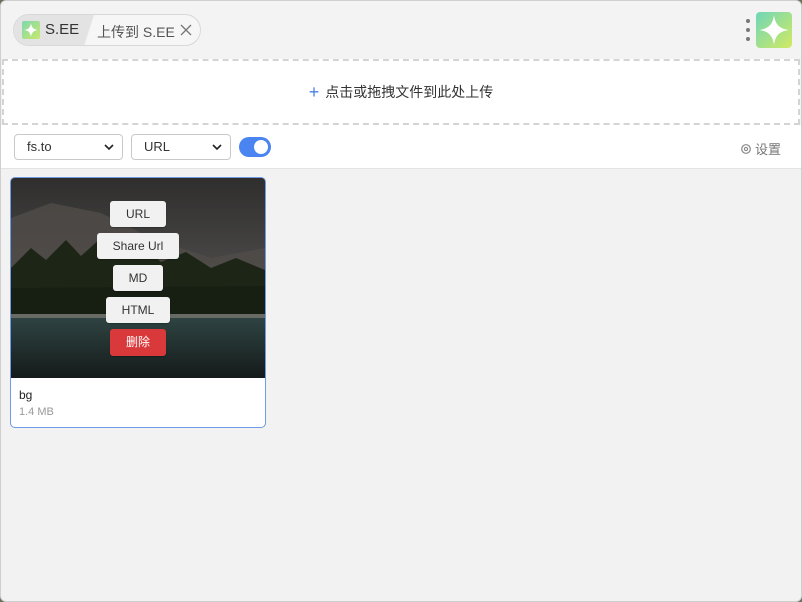  I want to click on toggle-switch, so click(255, 147).